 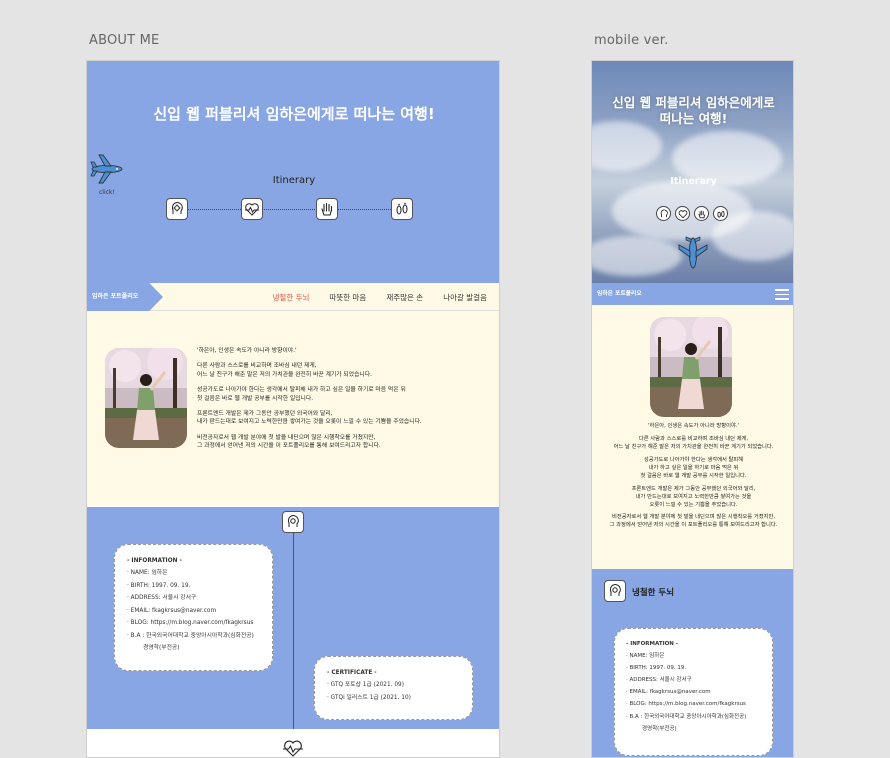 What do you see at coordinates (107, 192) in the screenshot?
I see `click-label: click!` at bounding box center [107, 192].